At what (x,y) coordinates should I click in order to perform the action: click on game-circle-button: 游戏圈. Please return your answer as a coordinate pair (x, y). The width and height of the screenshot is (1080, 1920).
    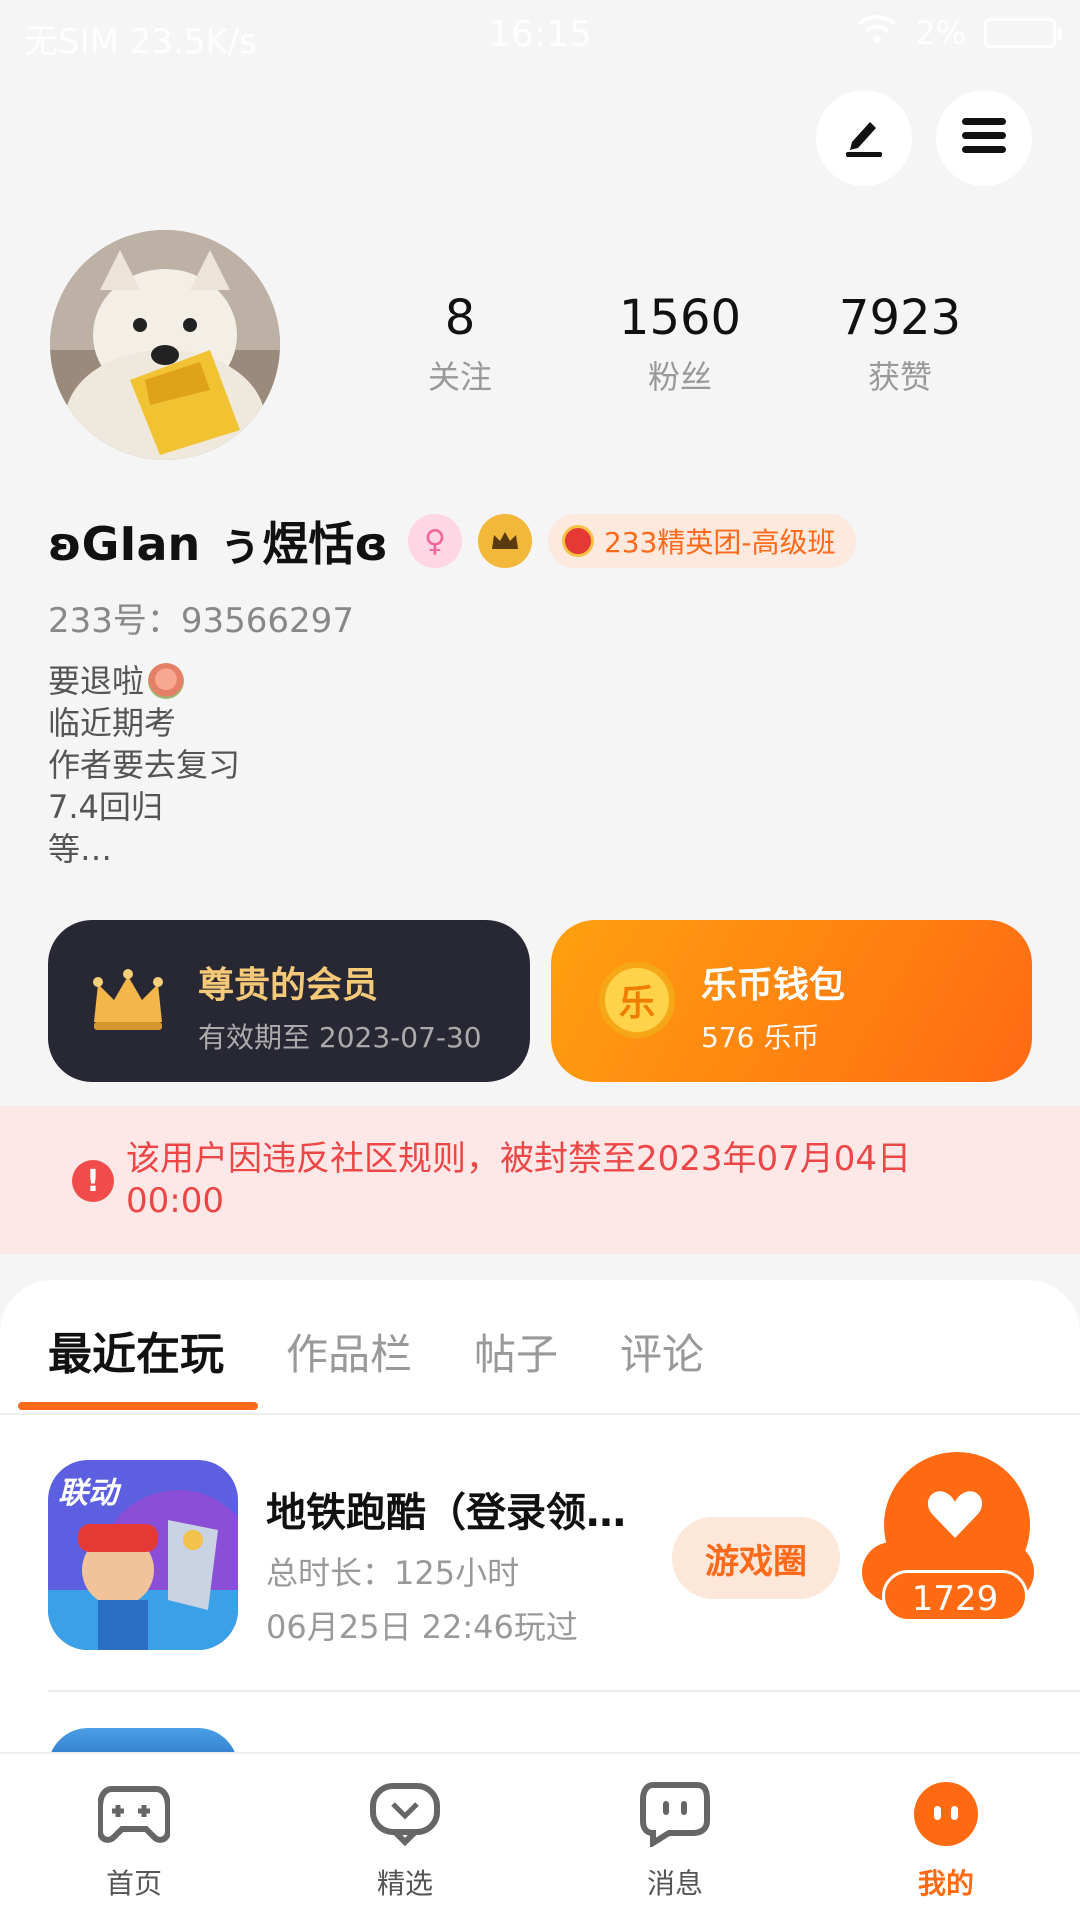
    Looking at the image, I should click on (756, 1558).